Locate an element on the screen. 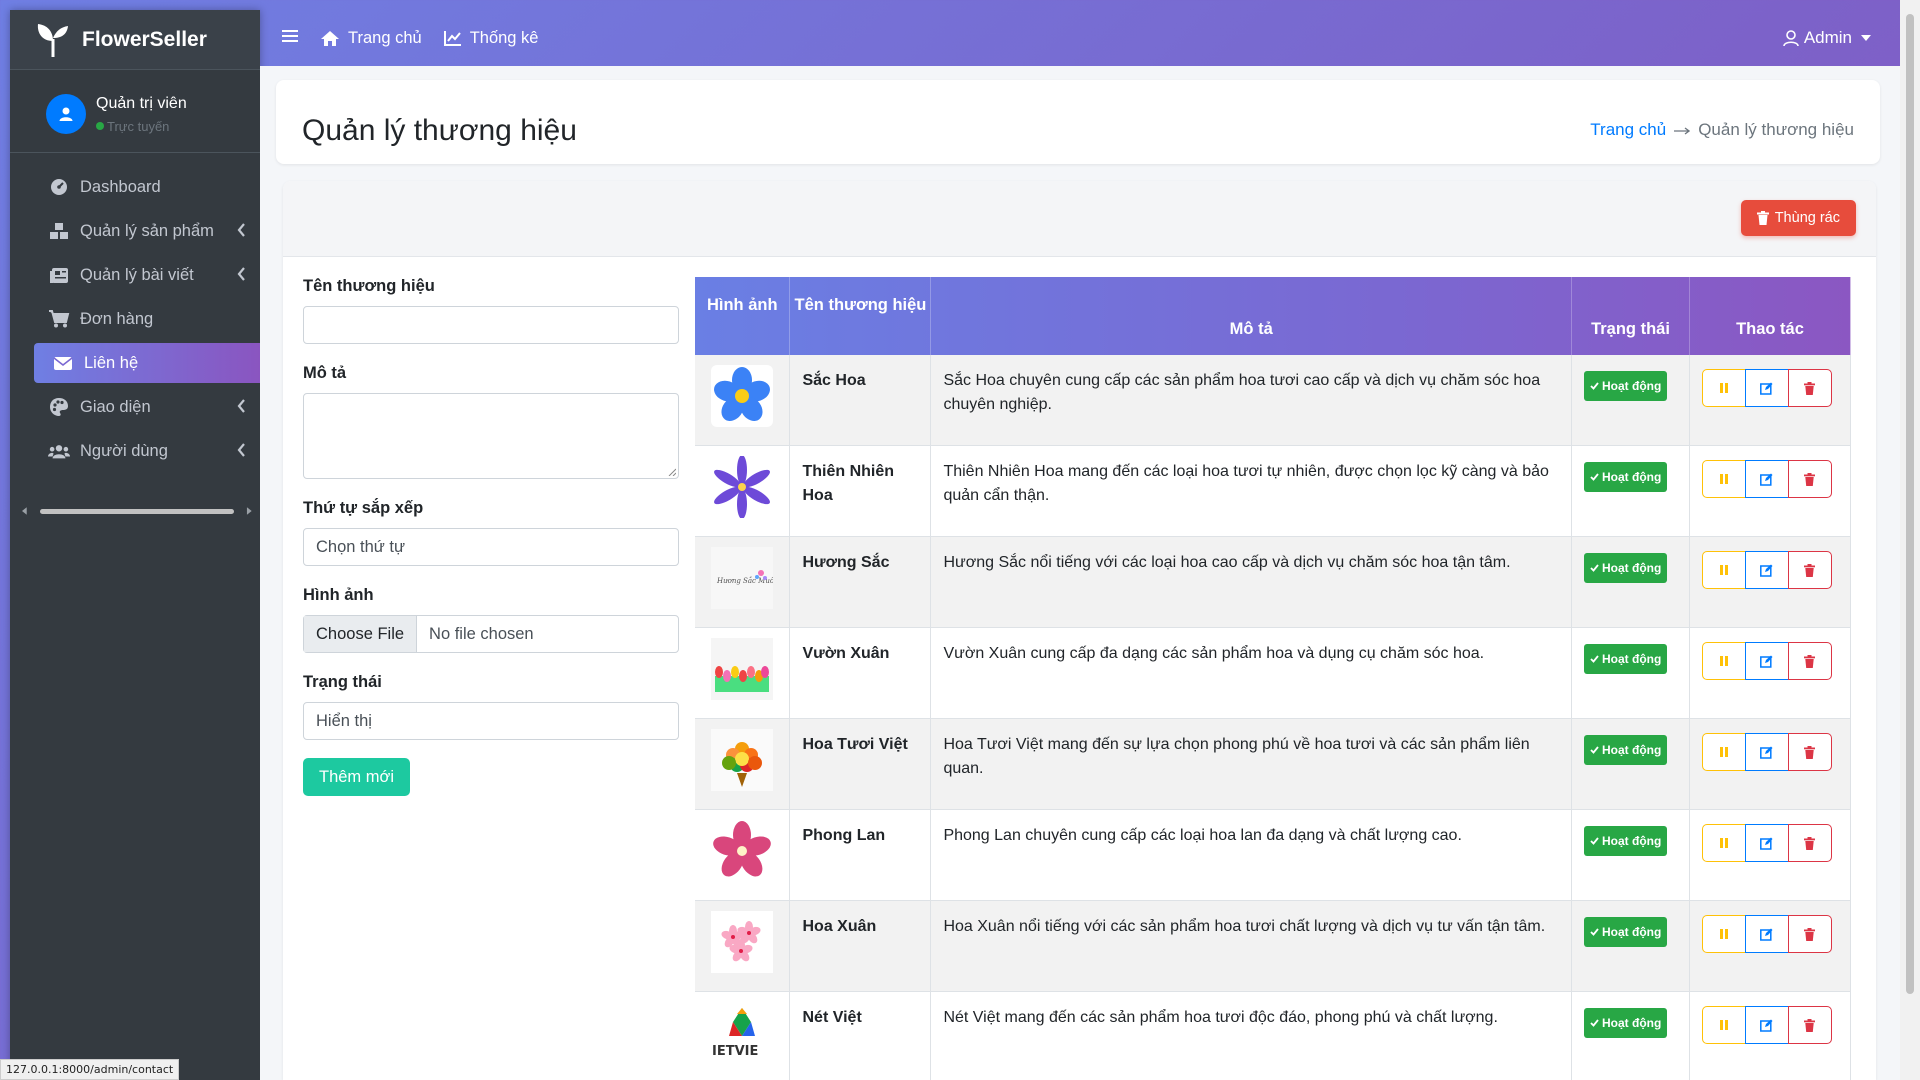 The height and width of the screenshot is (1080, 1920). sidebar-item-label: Quản lý sản phẩm is located at coordinates (147, 230).